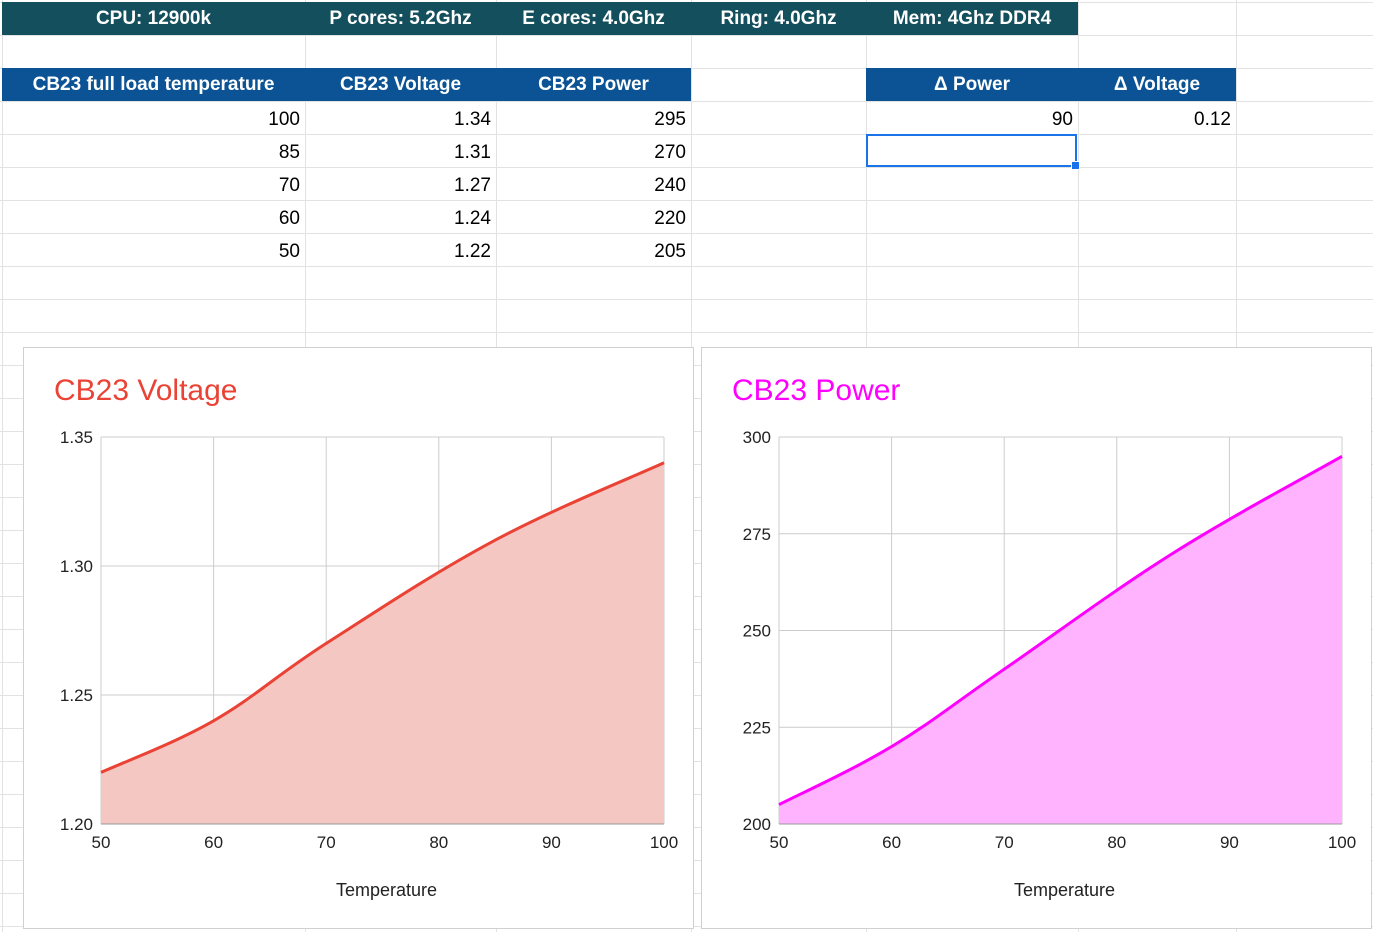  What do you see at coordinates (153, 251) in the screenshot?
I see `cell-temperature: 50` at bounding box center [153, 251].